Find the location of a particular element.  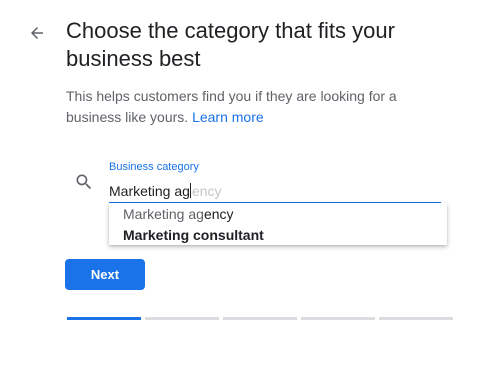

suggestion-match: Marketing ag is located at coordinates (163, 214).